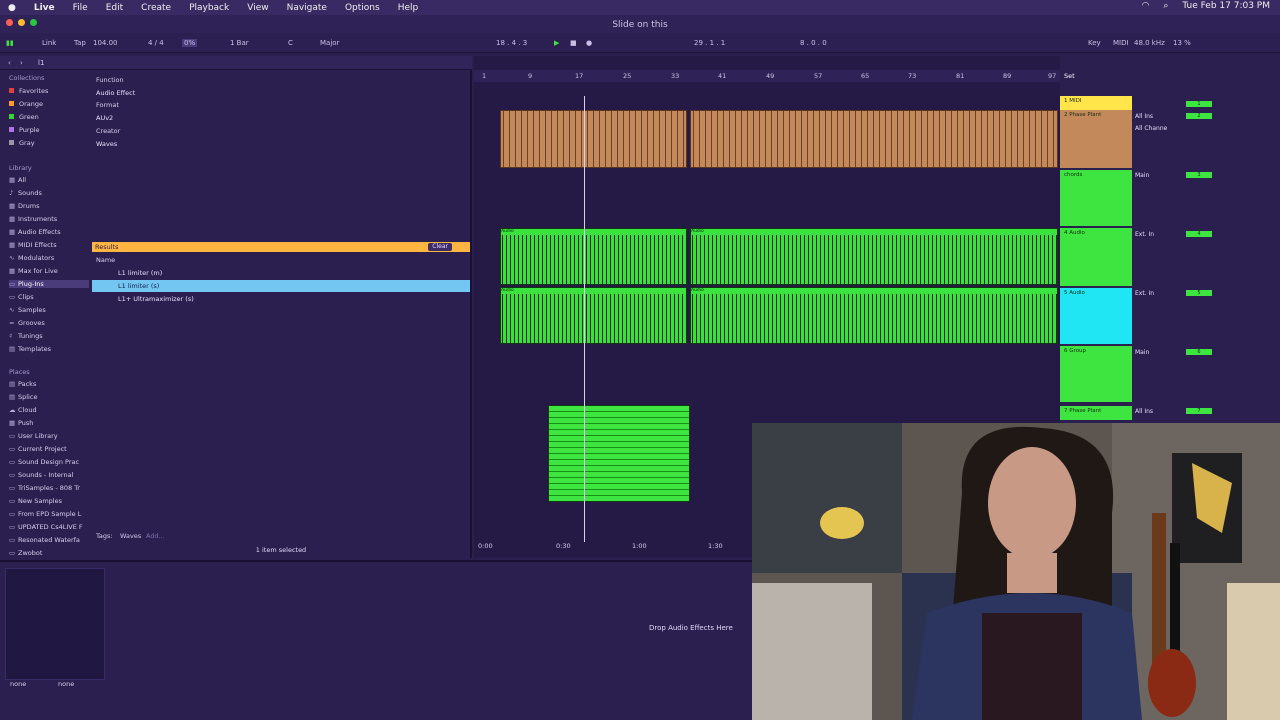 Image resolution: width=1280 pixels, height=720 pixels. I want to click on filter-format-value: AUv2, so click(104, 118).